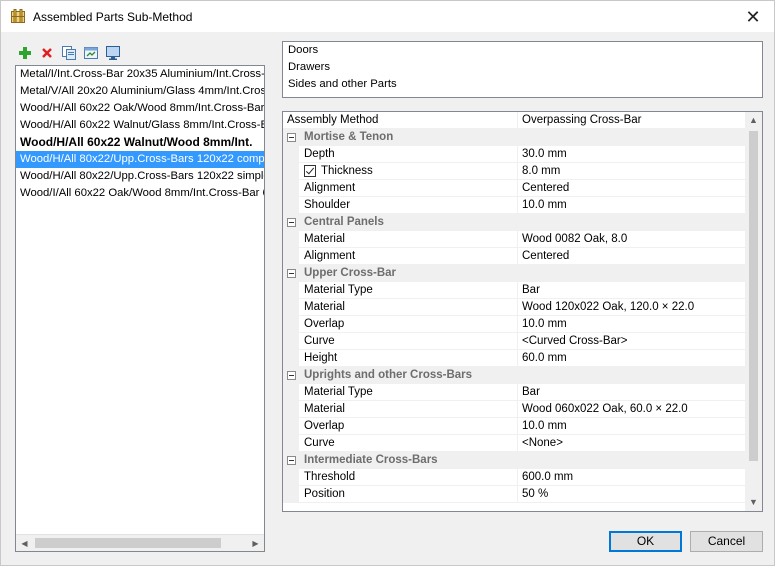 Image resolution: width=775 pixels, height=566 pixels. I want to click on cancel-button: Cancel, so click(726, 541).